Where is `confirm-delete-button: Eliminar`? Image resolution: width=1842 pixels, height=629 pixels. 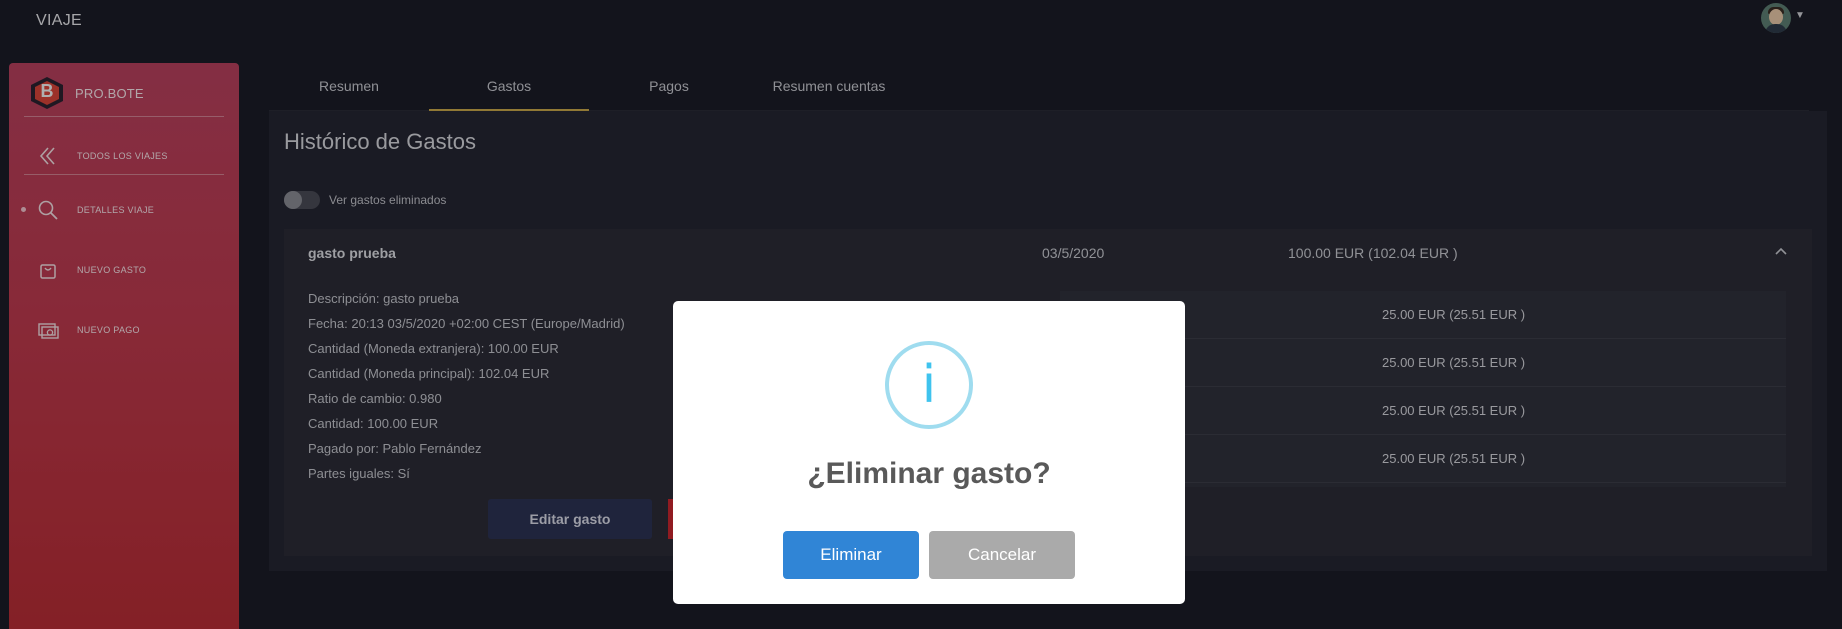 confirm-delete-button: Eliminar is located at coordinates (851, 555).